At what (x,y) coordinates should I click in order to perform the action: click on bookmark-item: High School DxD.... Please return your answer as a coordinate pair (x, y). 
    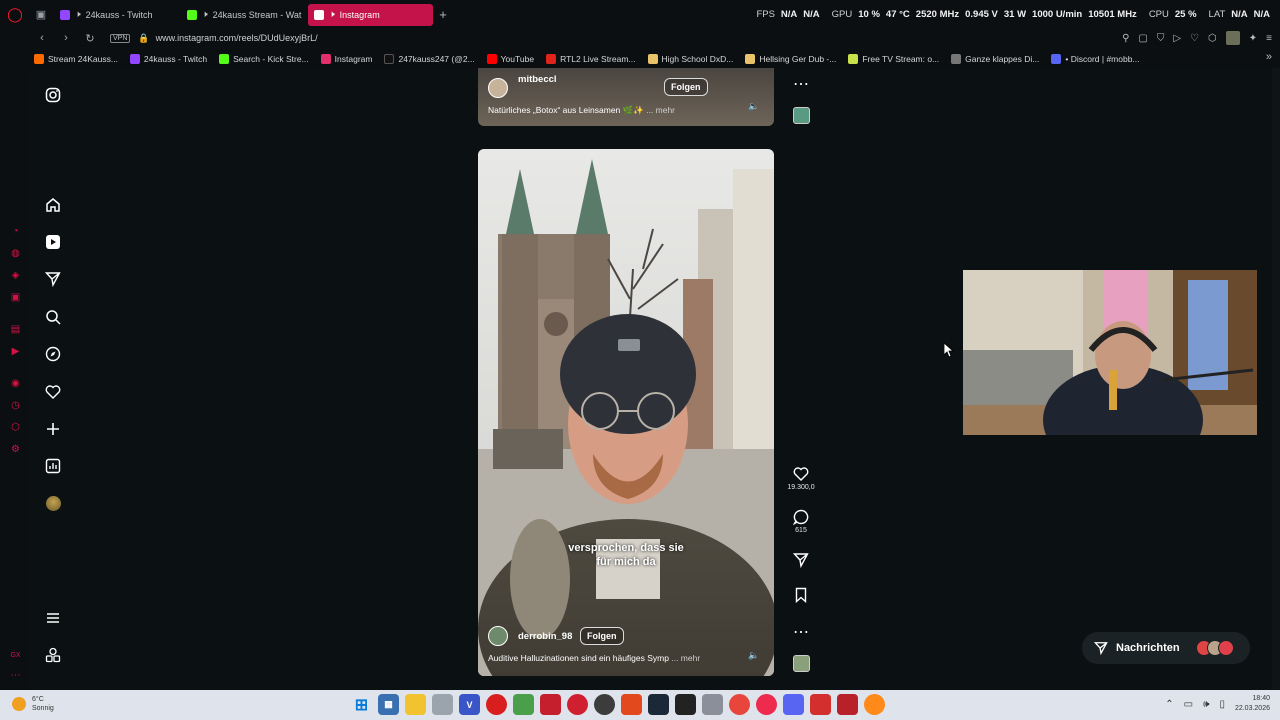
    Looking at the image, I should click on (690, 58).